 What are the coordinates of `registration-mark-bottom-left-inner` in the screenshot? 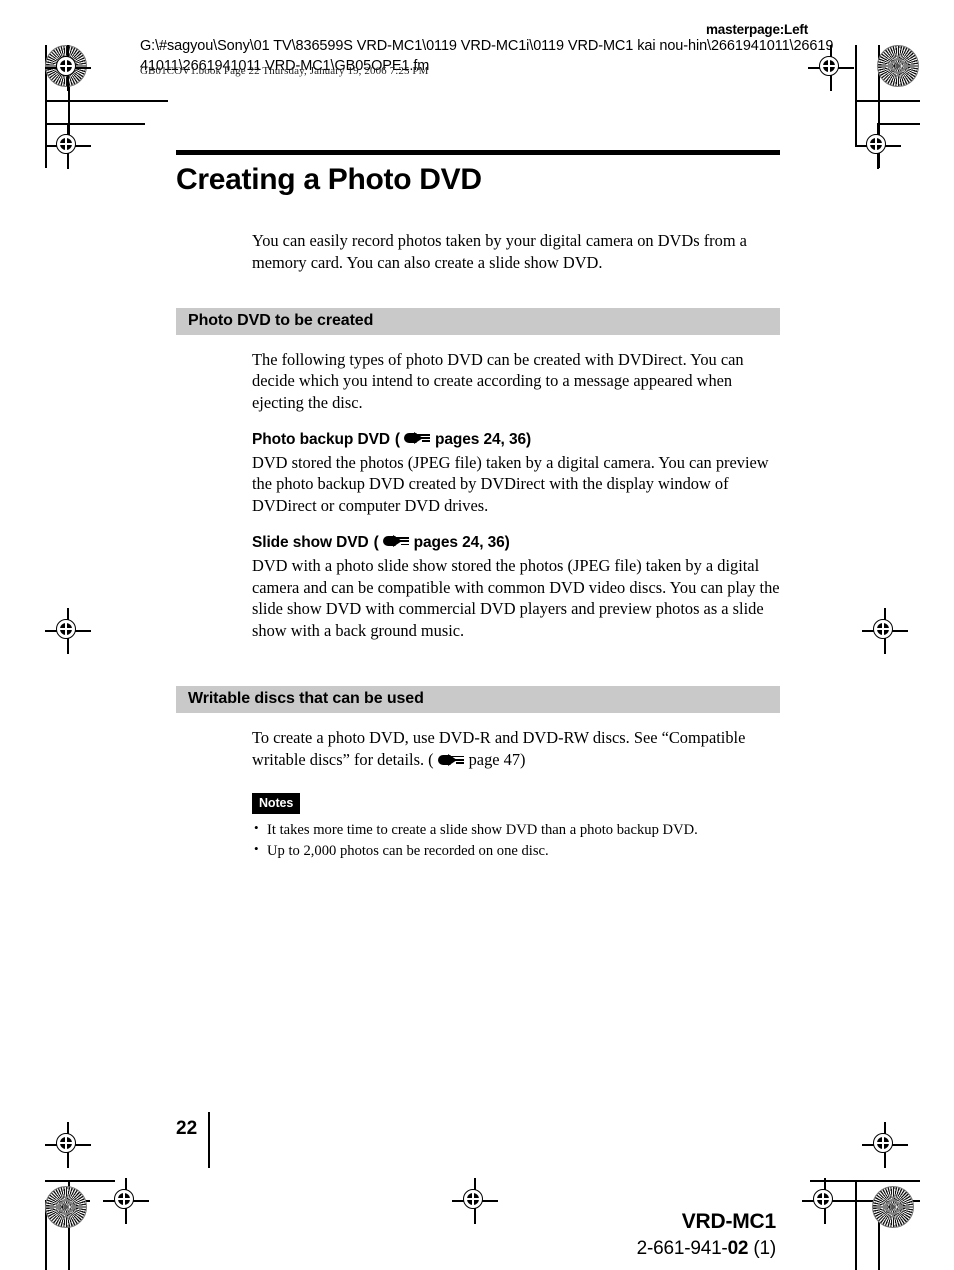 It's located at (126, 1201).